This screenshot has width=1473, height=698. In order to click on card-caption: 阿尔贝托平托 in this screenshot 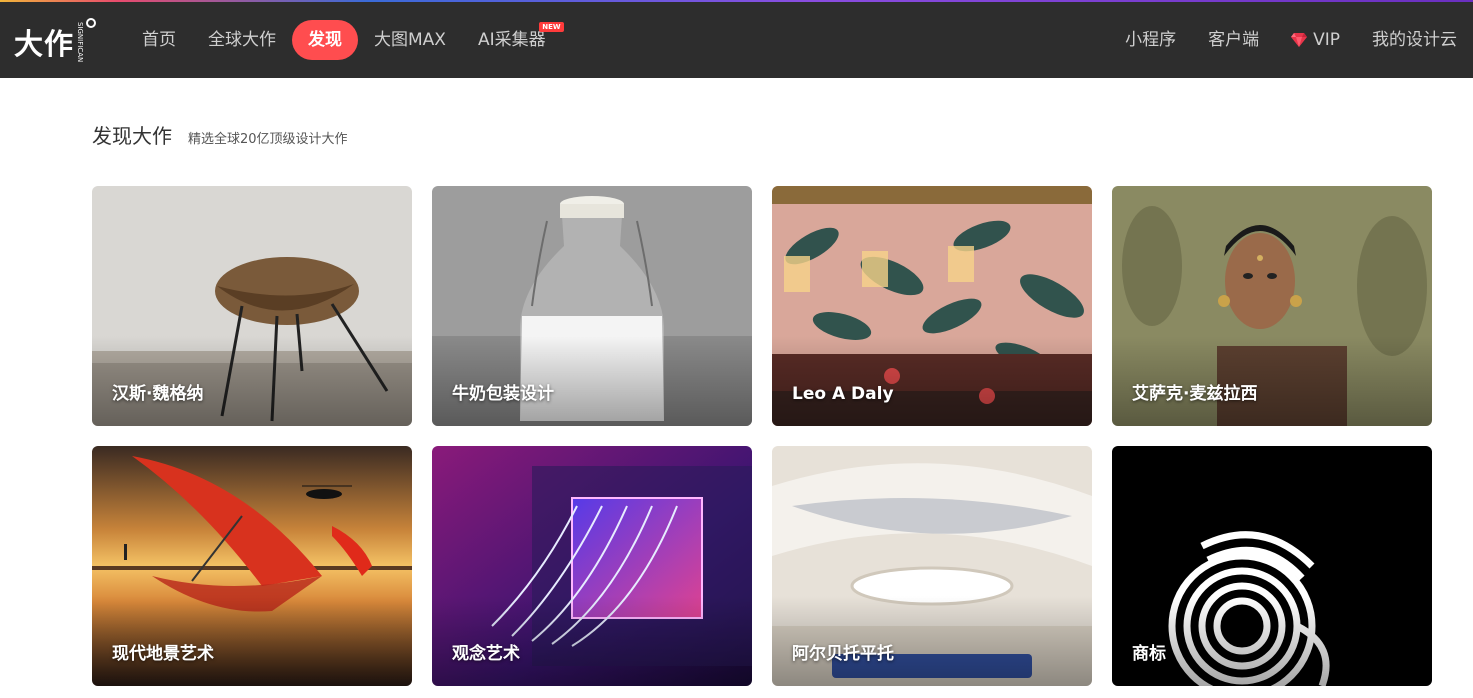, I will do `click(843, 654)`.